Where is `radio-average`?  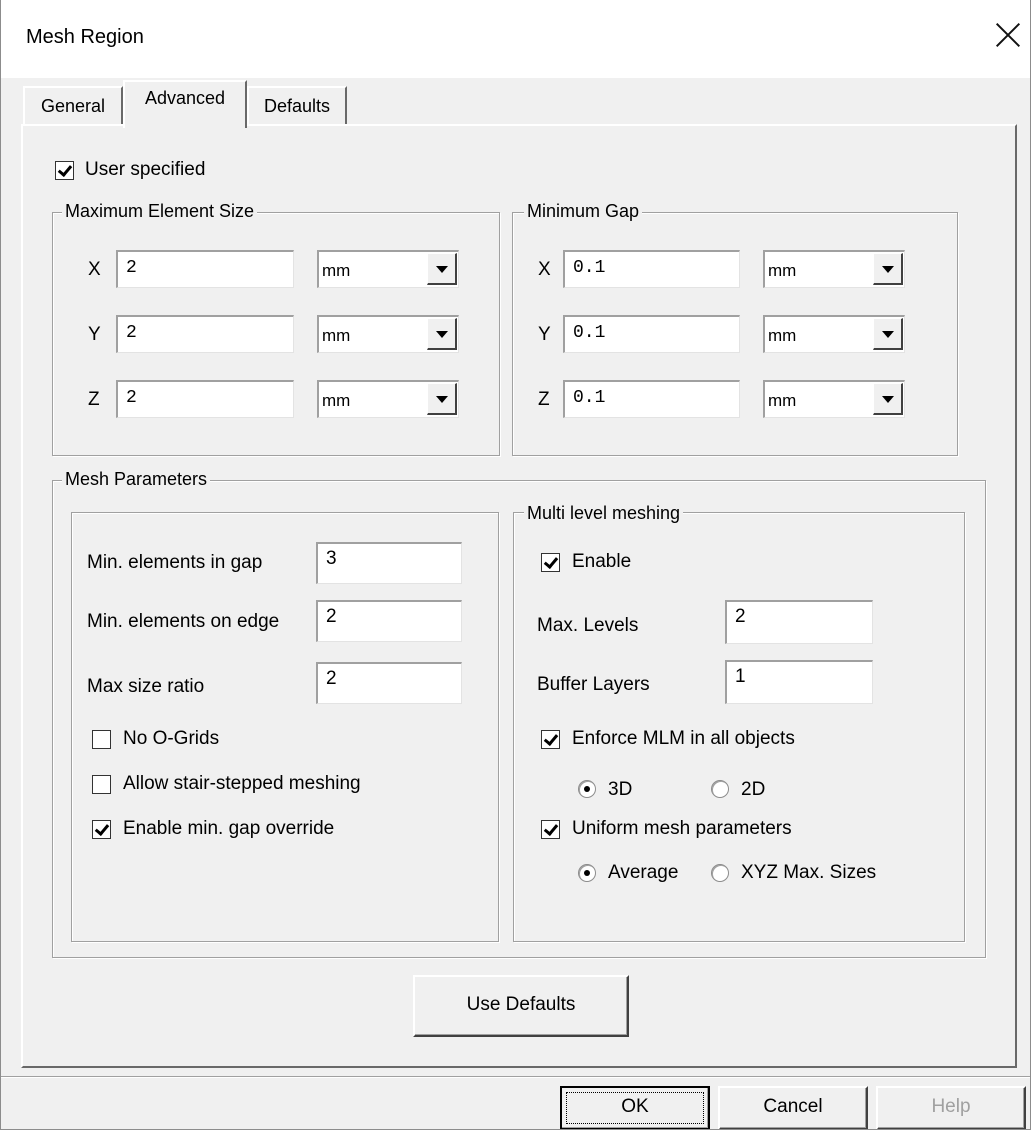
radio-average is located at coordinates (587, 873).